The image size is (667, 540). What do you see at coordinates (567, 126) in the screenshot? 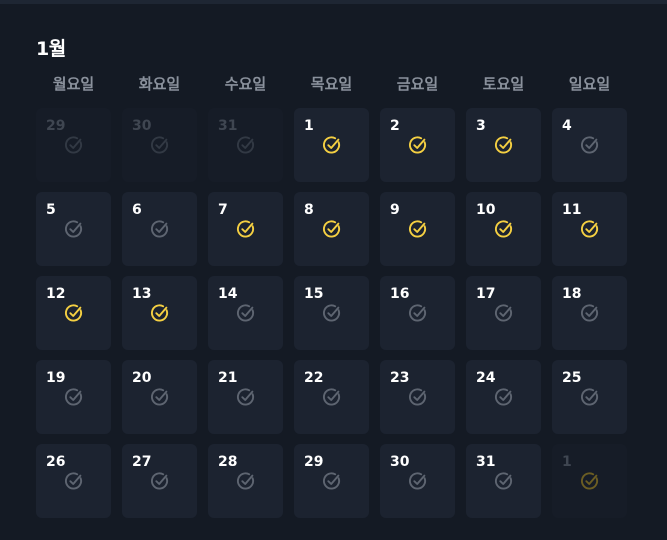
I see `day-number: 4` at bounding box center [567, 126].